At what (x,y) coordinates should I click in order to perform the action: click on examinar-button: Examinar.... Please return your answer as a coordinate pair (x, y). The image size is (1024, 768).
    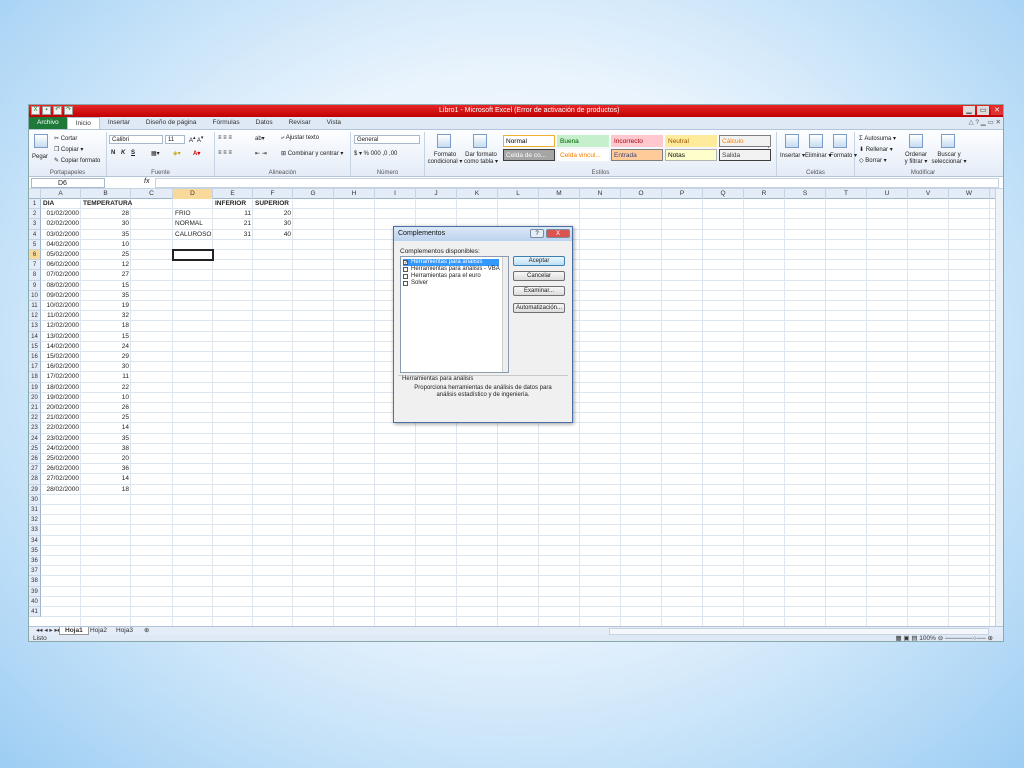
    Looking at the image, I should click on (539, 291).